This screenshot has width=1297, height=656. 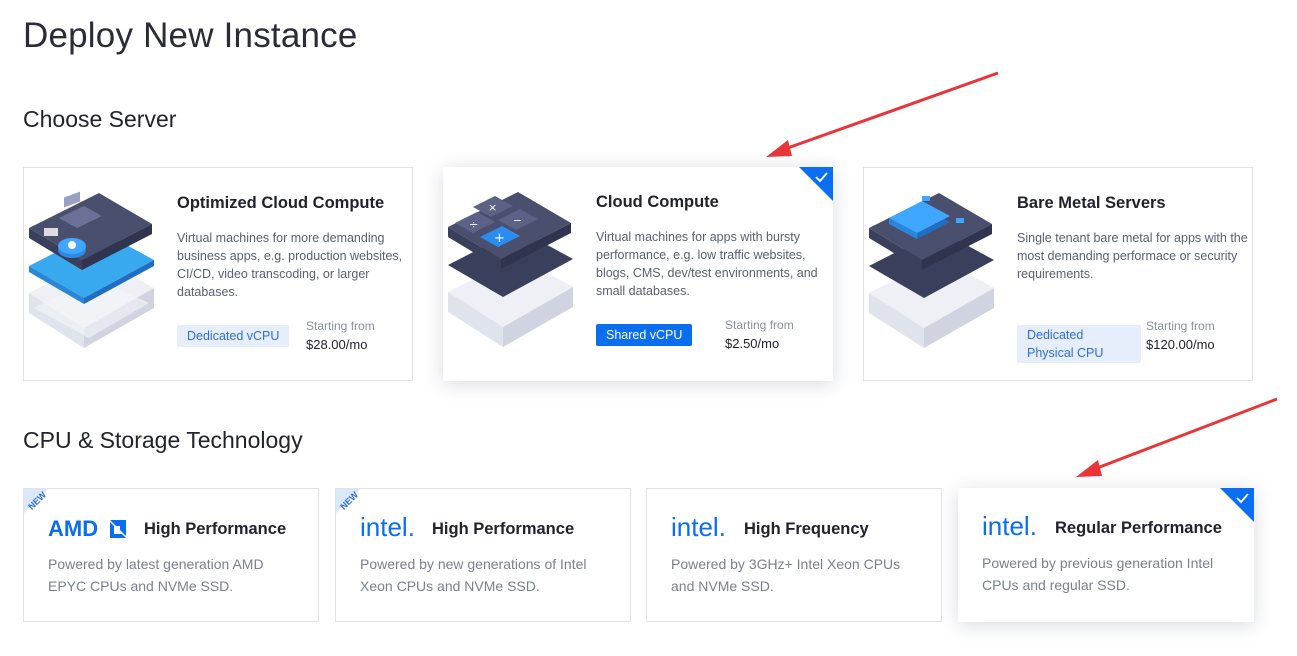 I want to click on cpu-type-badge: Dedicated vCPU, so click(x=233, y=336).